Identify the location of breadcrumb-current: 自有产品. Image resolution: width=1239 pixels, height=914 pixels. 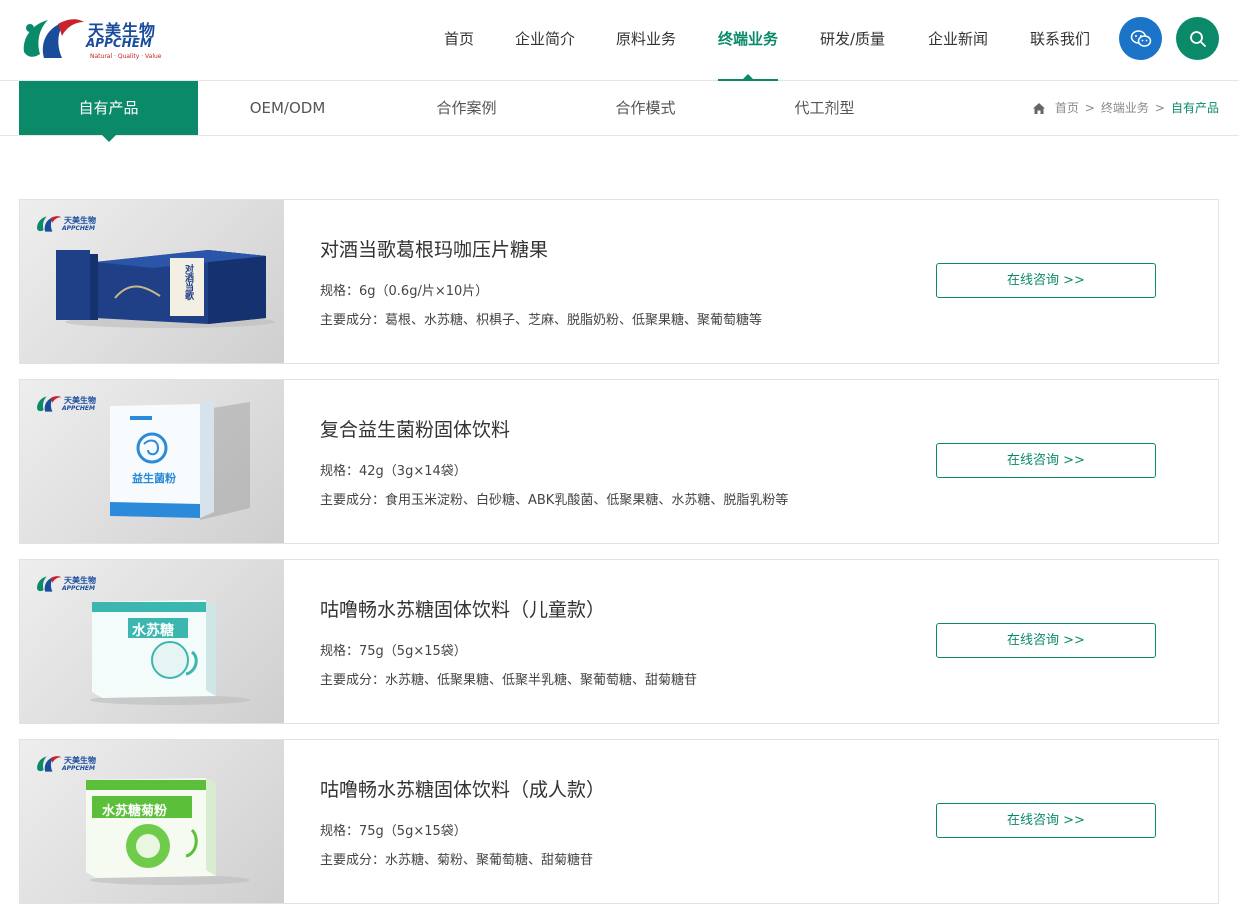
(1194, 108).